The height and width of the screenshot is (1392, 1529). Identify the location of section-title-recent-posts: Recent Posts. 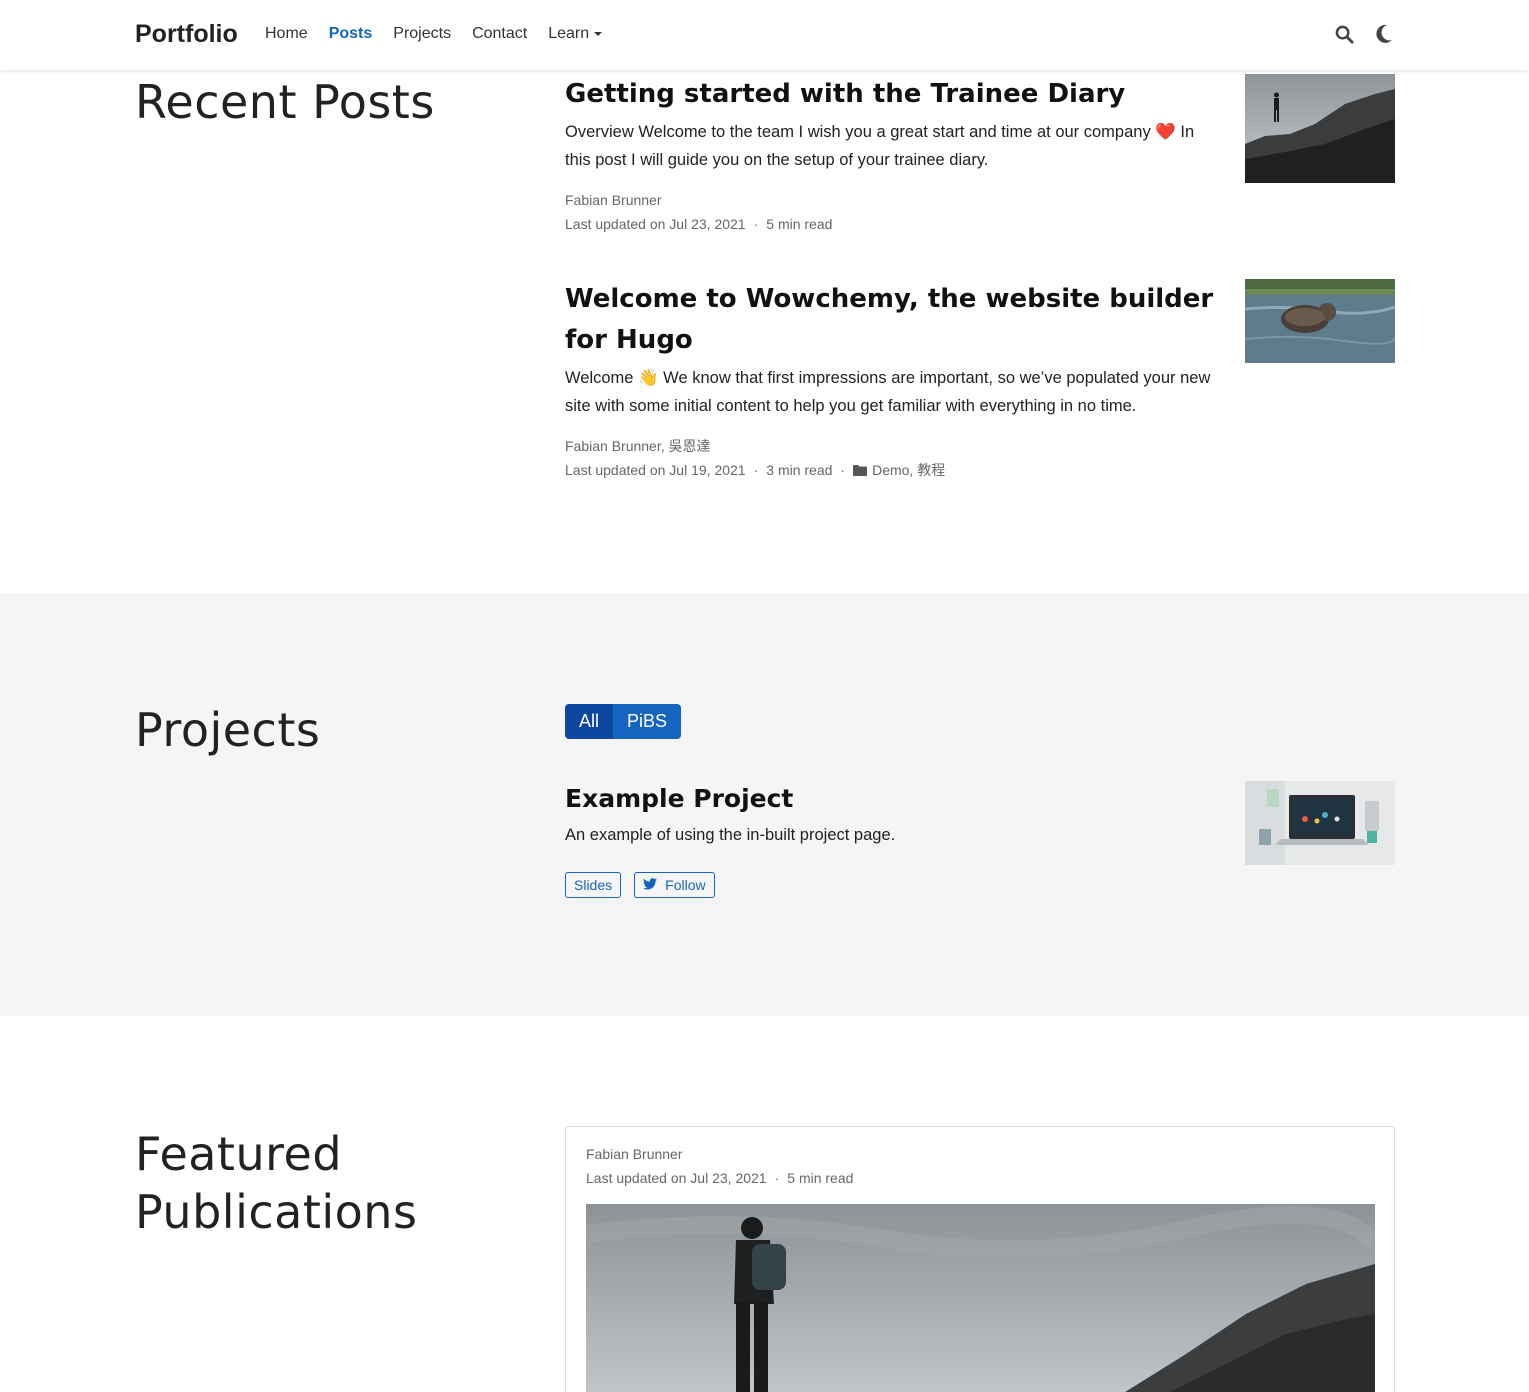
(285, 102).